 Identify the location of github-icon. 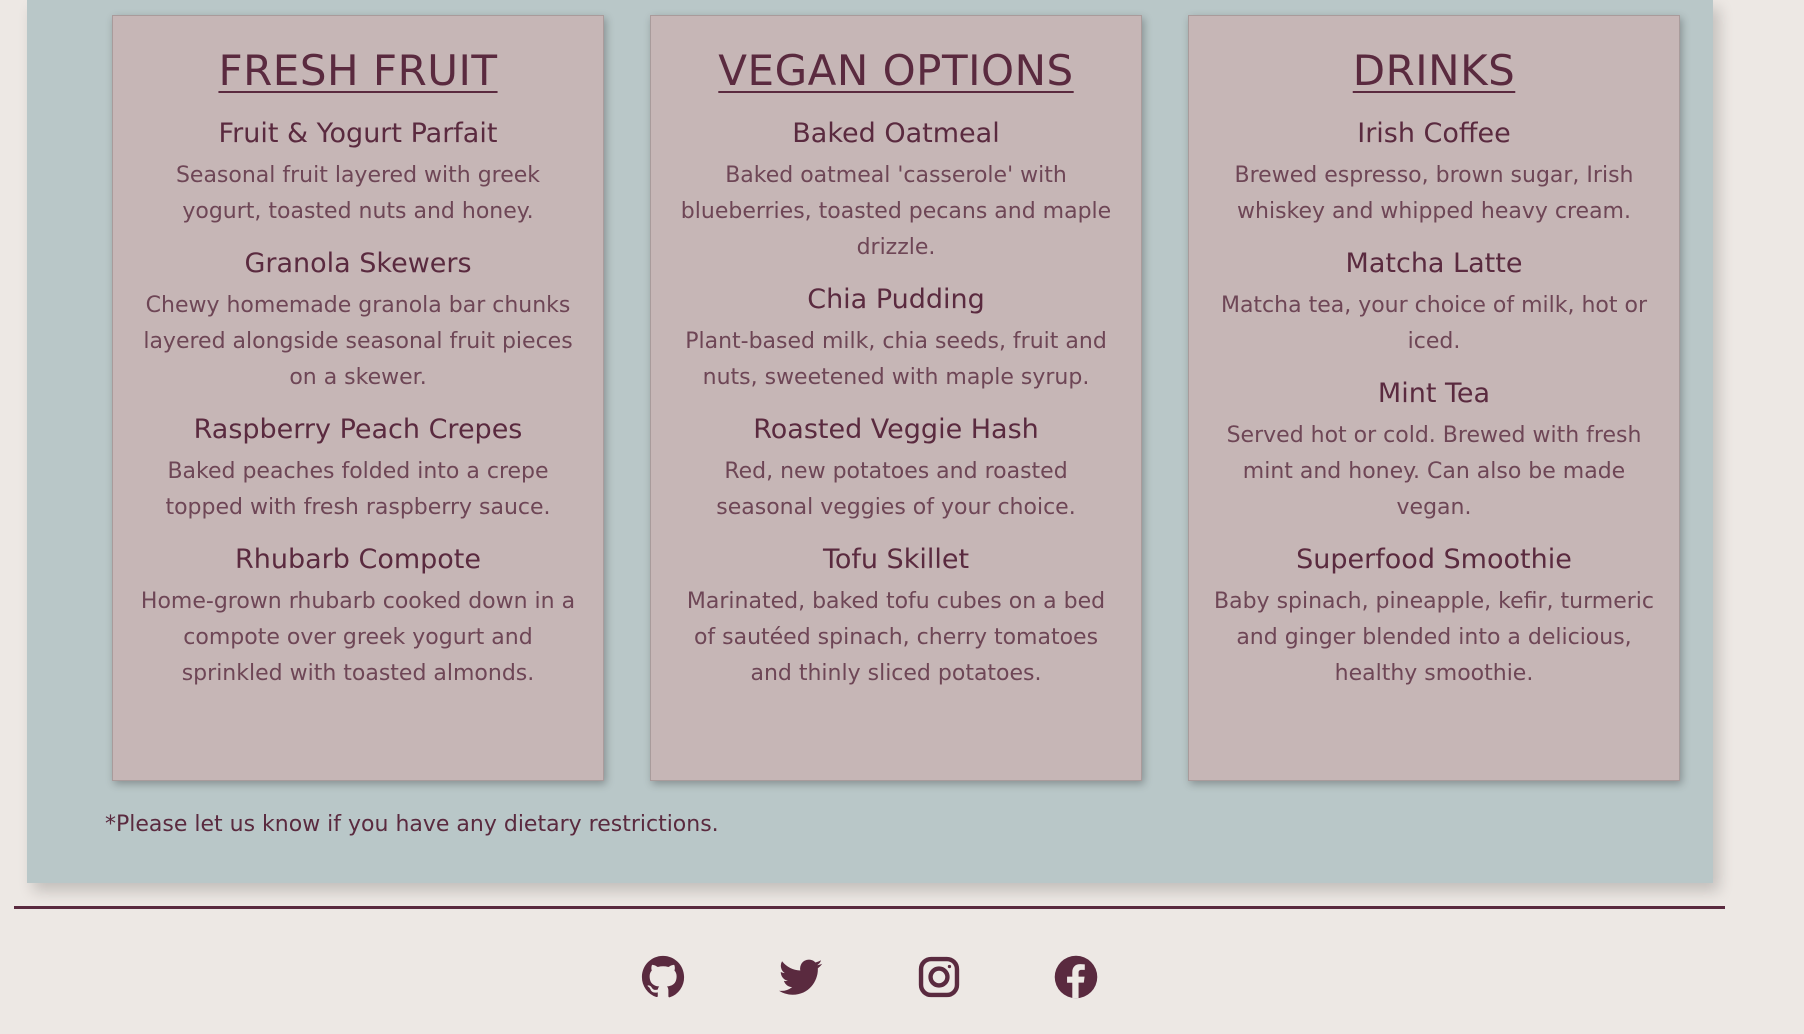
(663, 977).